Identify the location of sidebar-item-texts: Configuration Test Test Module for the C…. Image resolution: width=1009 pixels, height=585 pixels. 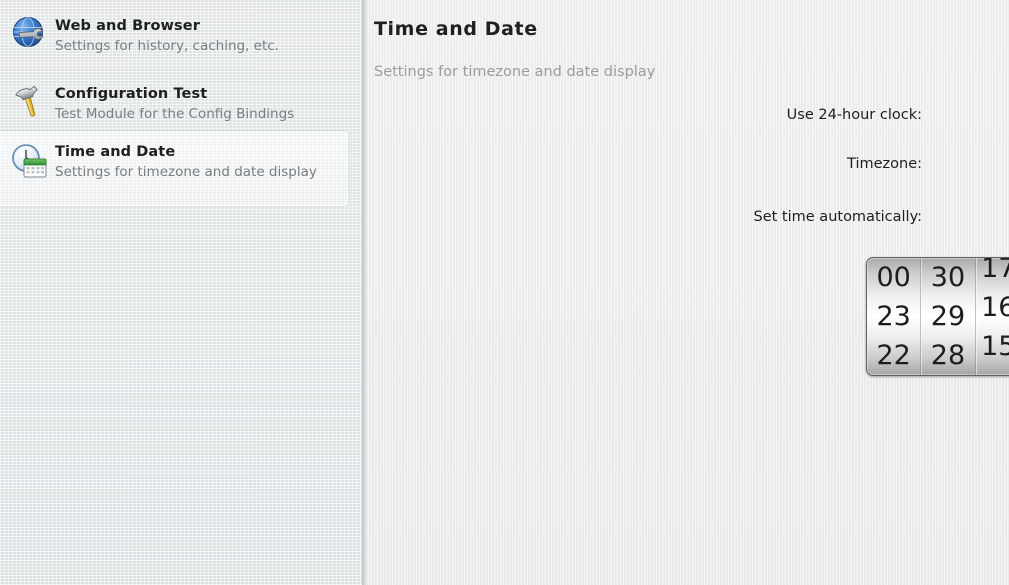
(174, 103).